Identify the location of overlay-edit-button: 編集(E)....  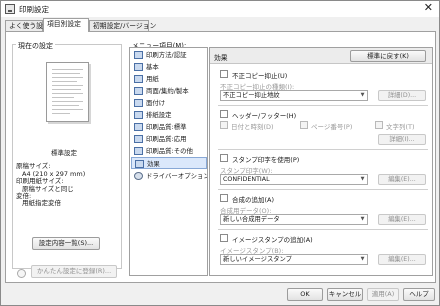
(402, 219).